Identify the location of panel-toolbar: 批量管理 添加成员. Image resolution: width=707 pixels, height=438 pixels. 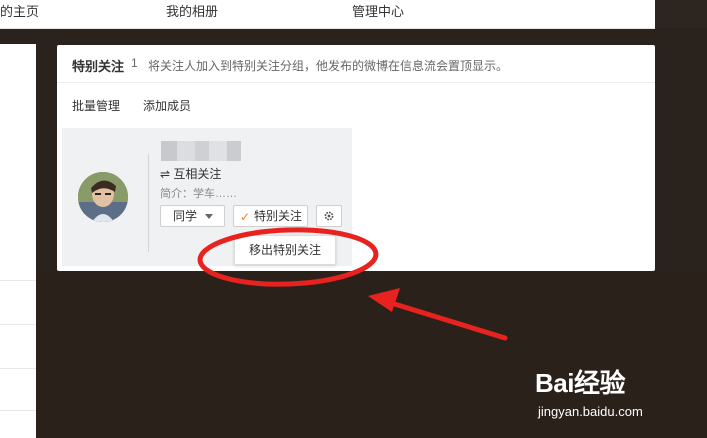
(356, 104).